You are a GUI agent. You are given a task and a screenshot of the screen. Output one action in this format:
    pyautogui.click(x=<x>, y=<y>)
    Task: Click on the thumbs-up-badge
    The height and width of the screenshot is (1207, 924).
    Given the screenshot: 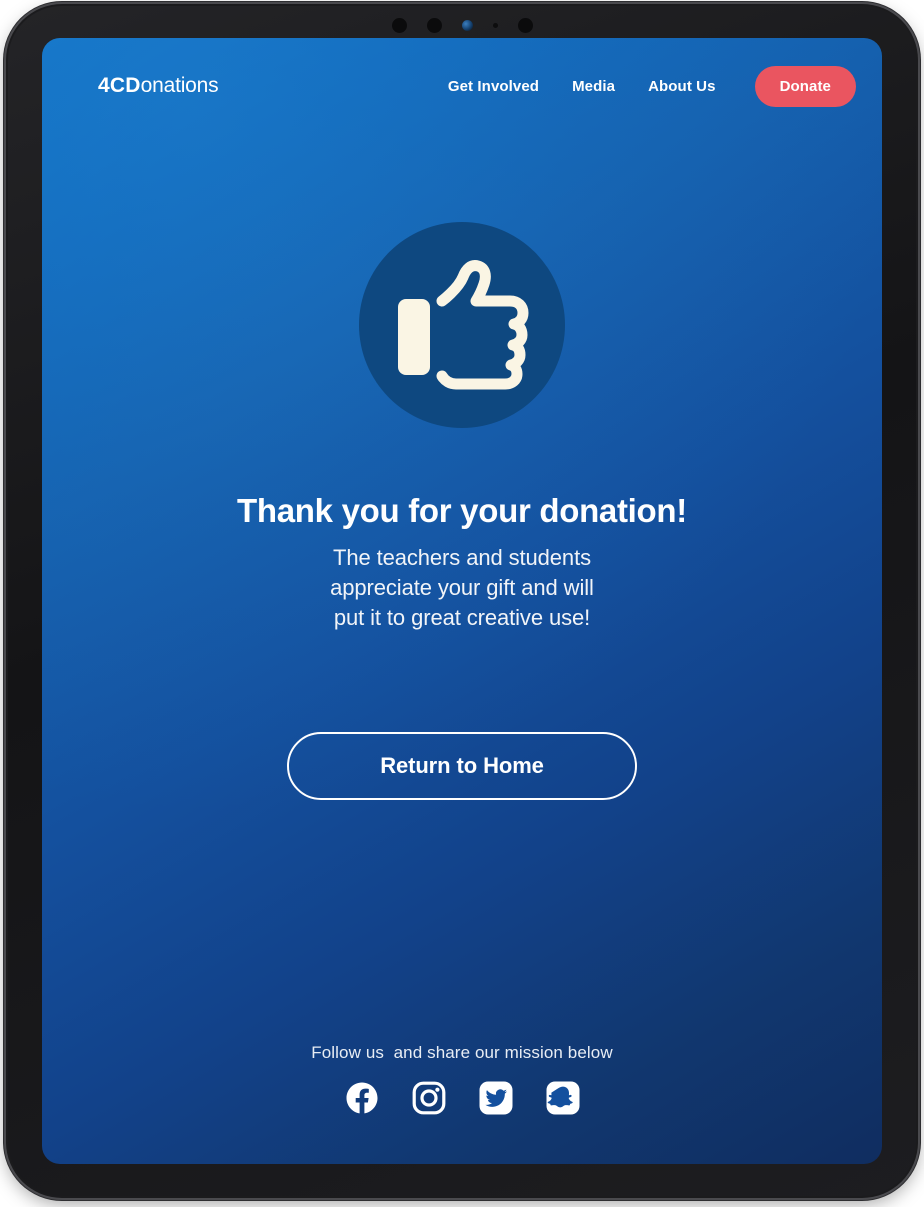 What is the action you would take?
    pyautogui.click(x=462, y=325)
    